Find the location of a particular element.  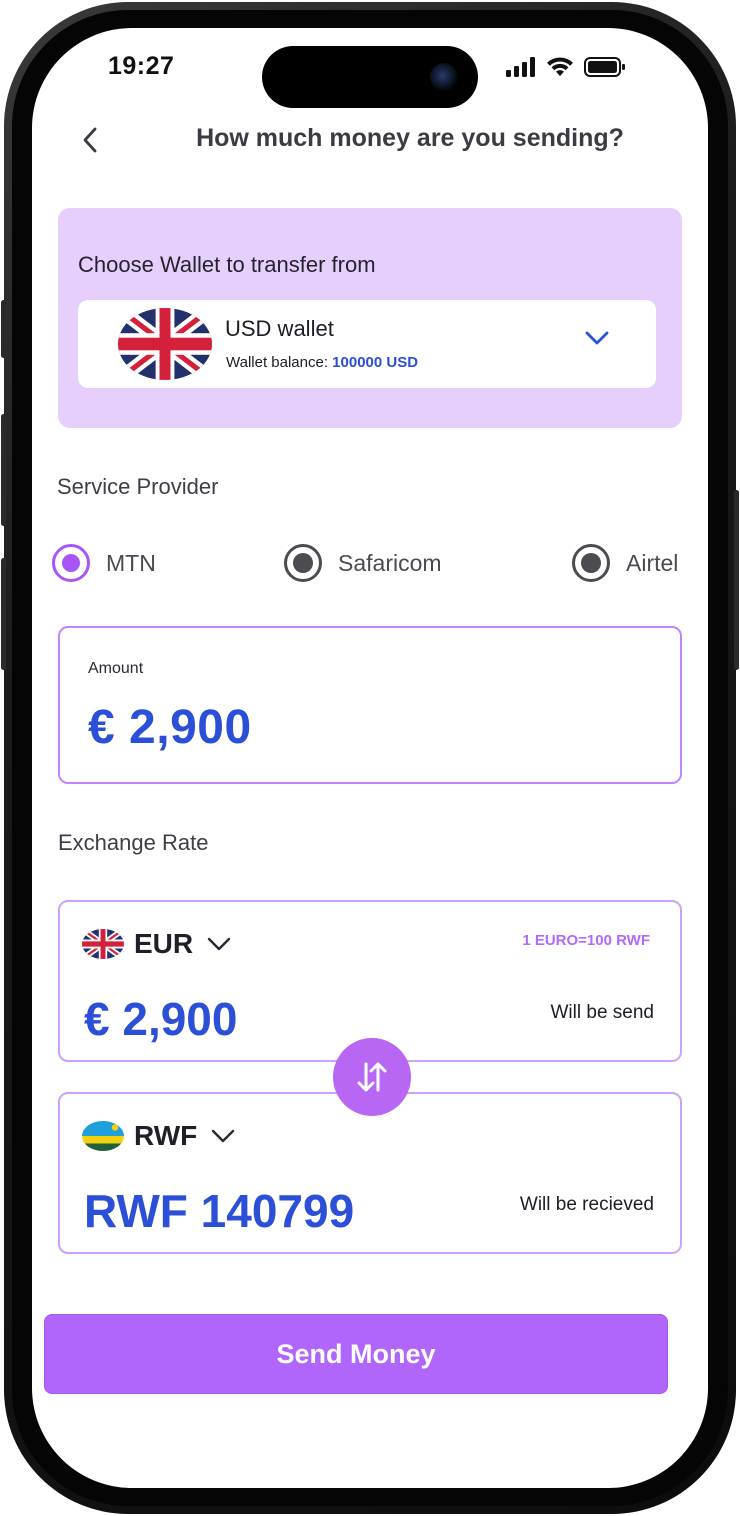

silent-switch is located at coordinates (3, 329).